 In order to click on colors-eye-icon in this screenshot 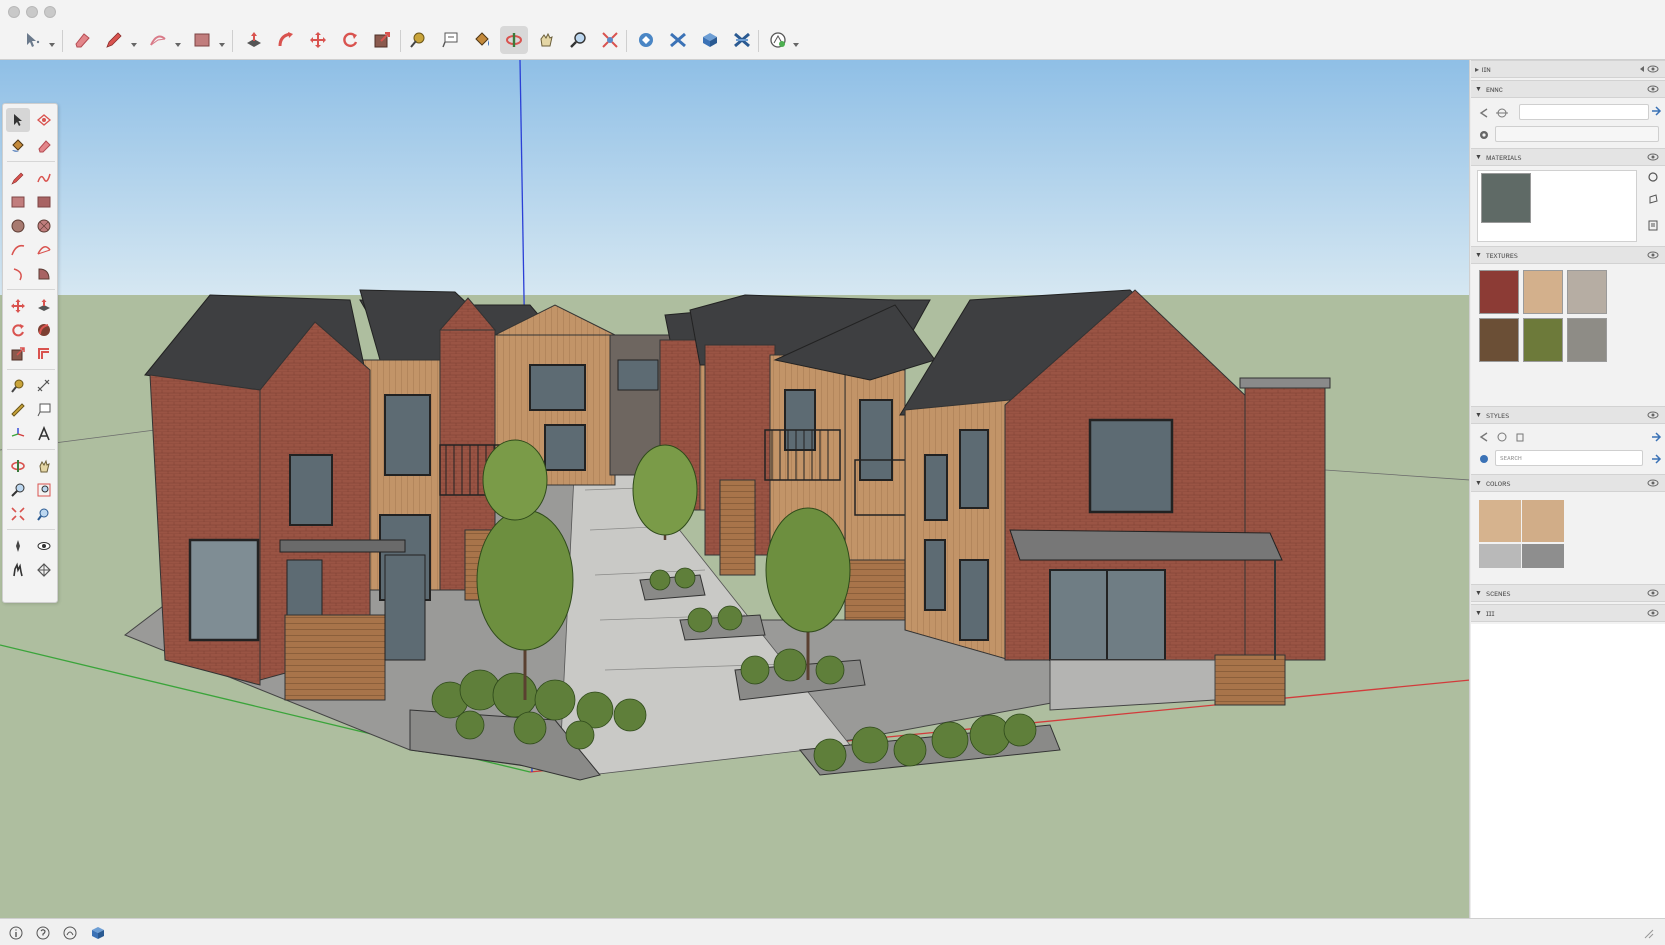, I will do `click(1653, 484)`.